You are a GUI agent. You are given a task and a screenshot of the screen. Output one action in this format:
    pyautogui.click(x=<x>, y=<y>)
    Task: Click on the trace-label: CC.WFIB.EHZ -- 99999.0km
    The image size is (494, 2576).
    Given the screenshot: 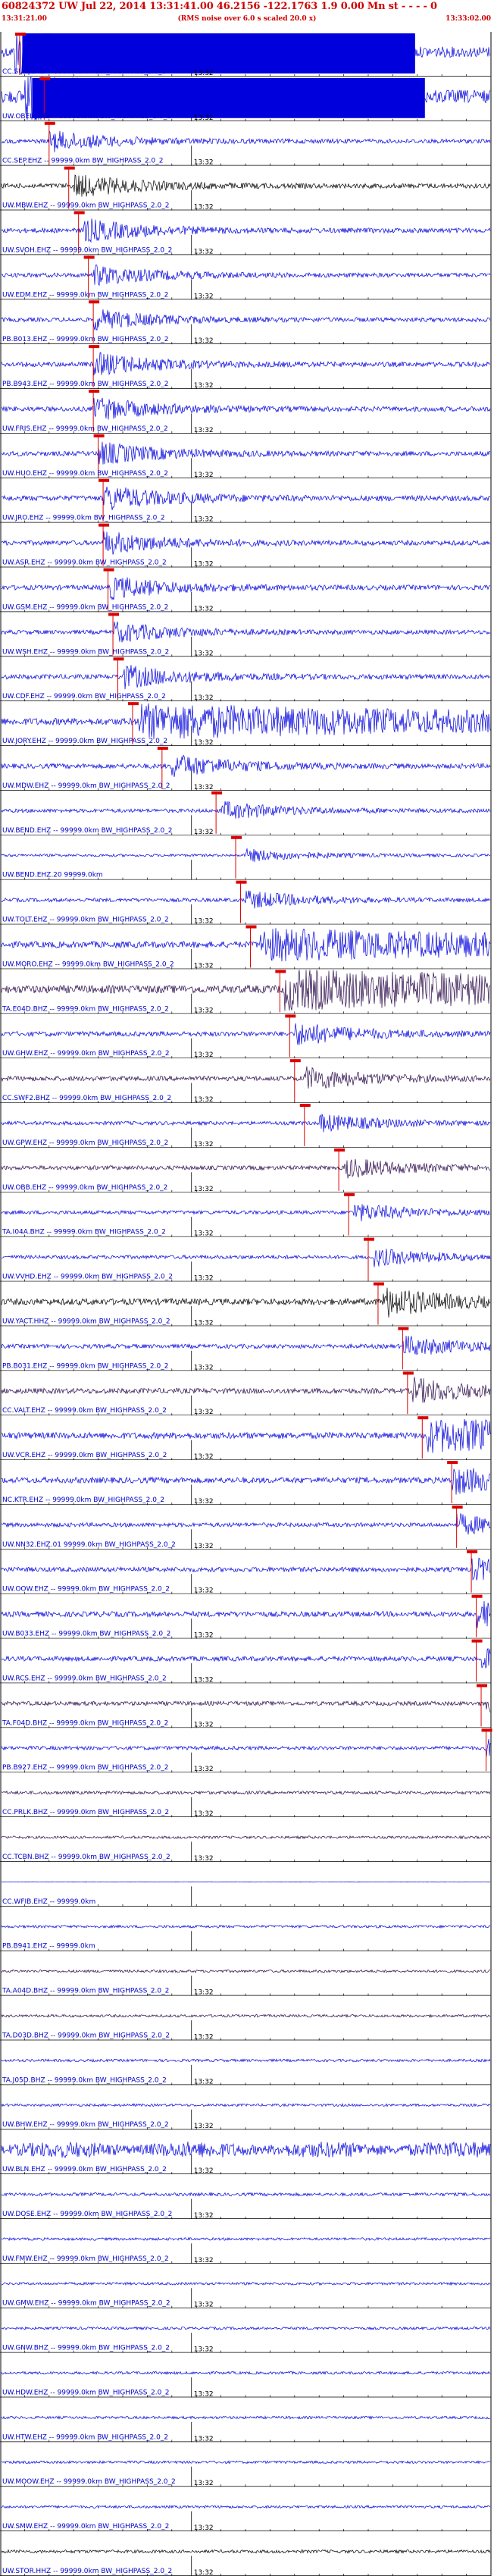 What is the action you would take?
    pyautogui.click(x=48, y=1902)
    